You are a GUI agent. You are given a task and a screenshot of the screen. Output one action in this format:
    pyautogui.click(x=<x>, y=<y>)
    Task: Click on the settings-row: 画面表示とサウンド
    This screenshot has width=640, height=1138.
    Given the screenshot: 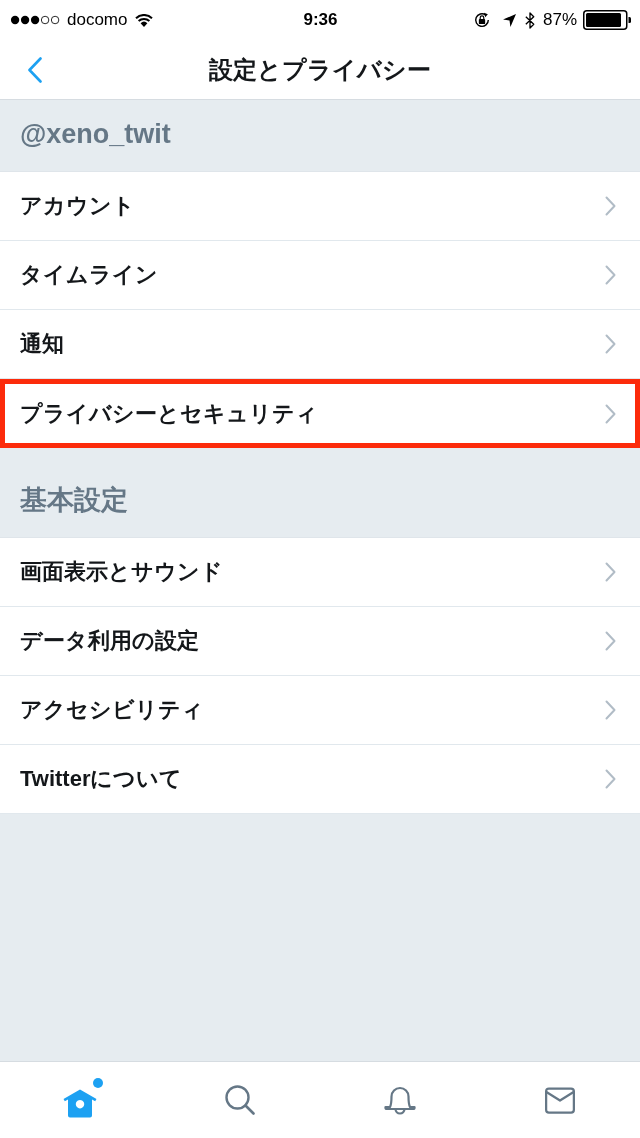 What is the action you would take?
    pyautogui.click(x=320, y=572)
    